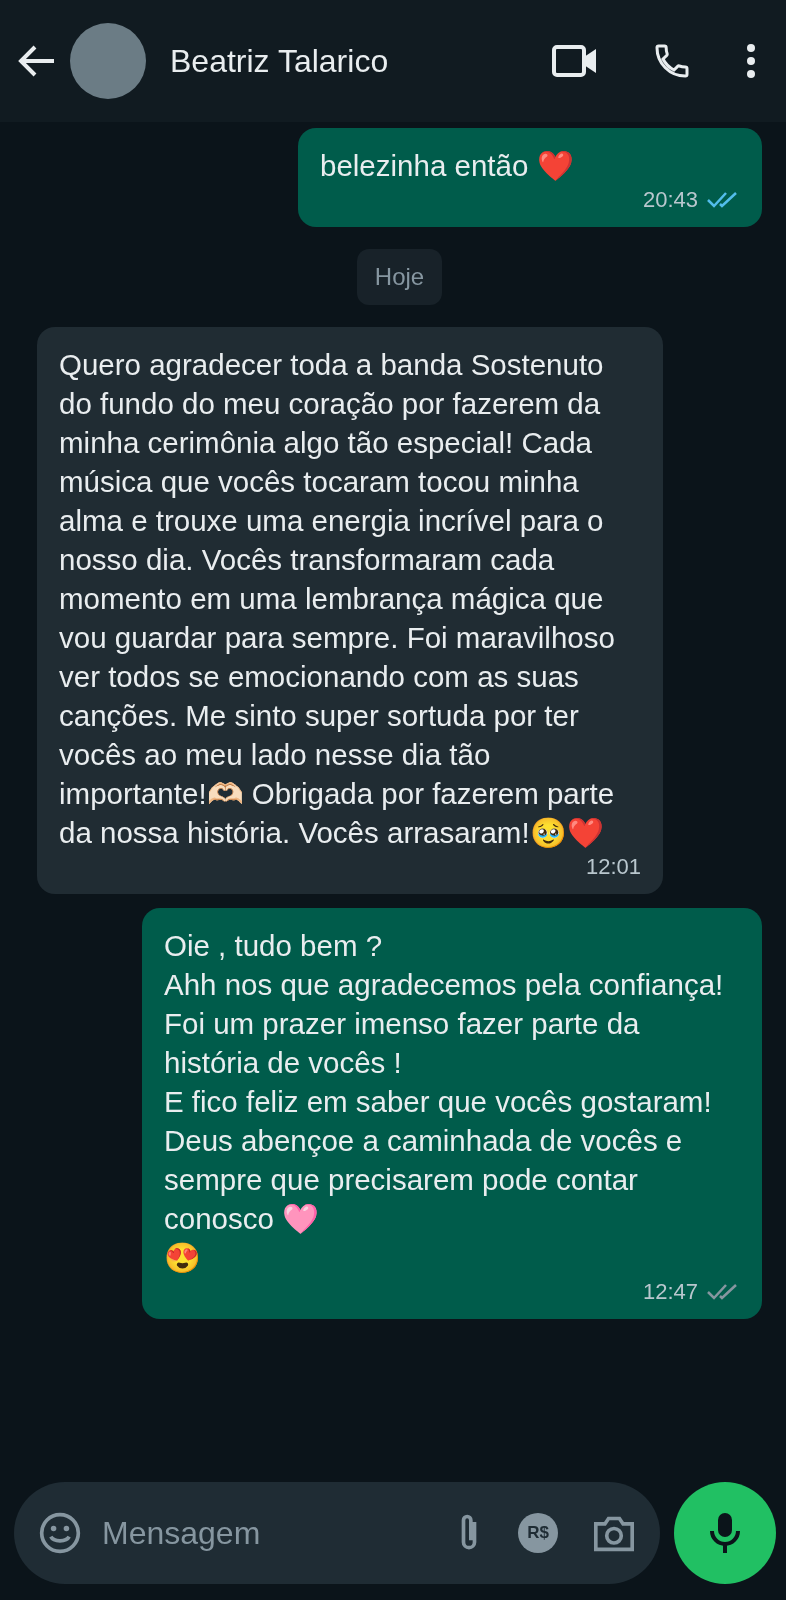 The image size is (786, 1600). What do you see at coordinates (399, 277) in the screenshot?
I see `date-chip: Hoje` at bounding box center [399, 277].